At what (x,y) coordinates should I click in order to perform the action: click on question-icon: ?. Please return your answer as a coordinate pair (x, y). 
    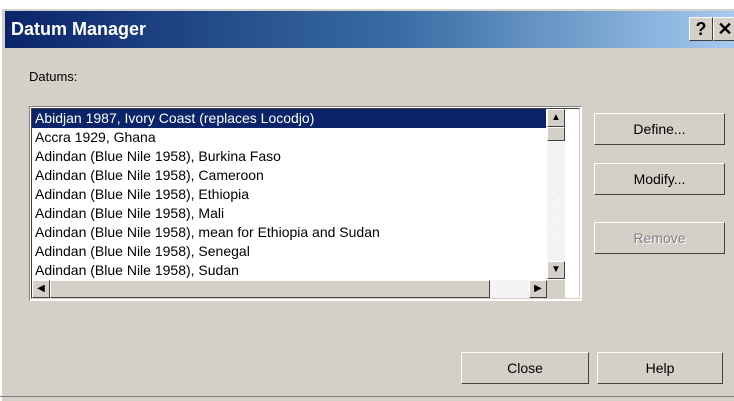
    Looking at the image, I should click on (701, 28).